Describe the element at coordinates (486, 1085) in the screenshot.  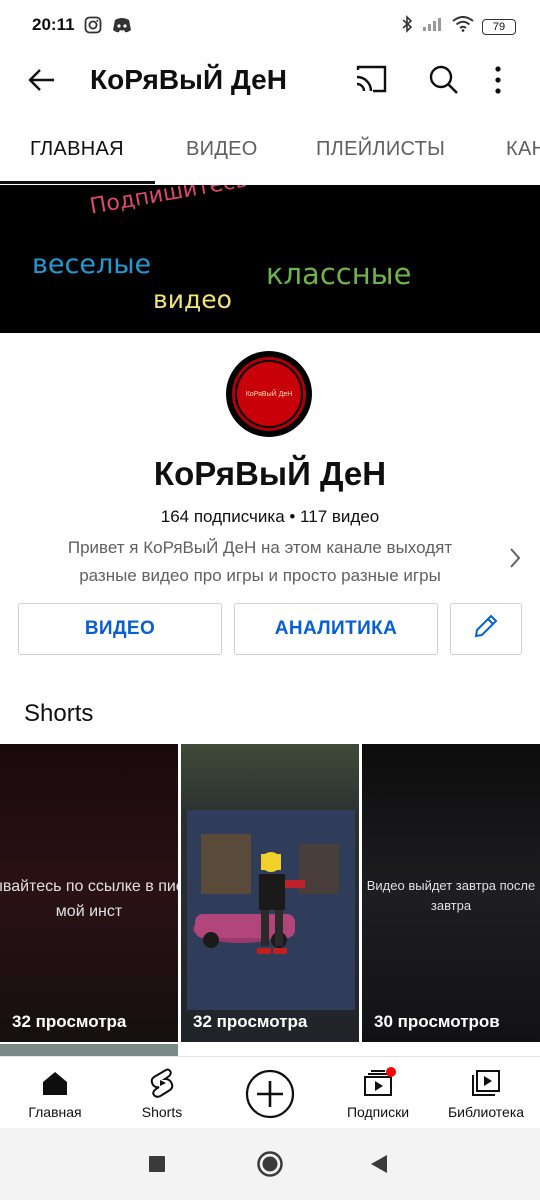
I see `library-icon` at that location.